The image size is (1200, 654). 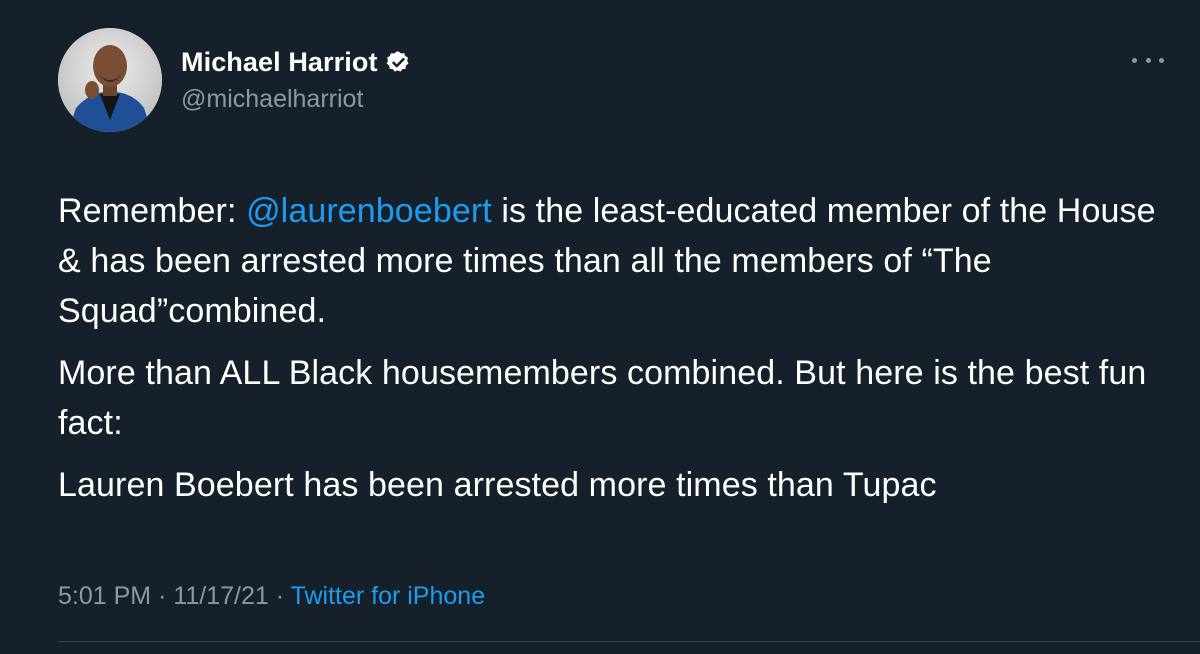 What do you see at coordinates (279, 62) in the screenshot?
I see `author-display-name: Michael Harriot` at bounding box center [279, 62].